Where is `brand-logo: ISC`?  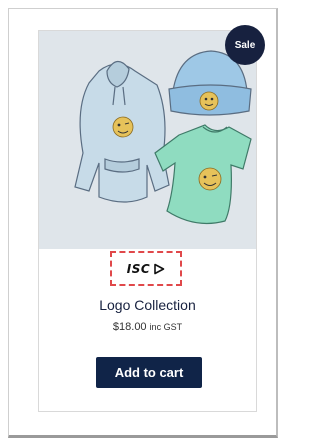 brand-logo: ISC is located at coordinates (146, 268).